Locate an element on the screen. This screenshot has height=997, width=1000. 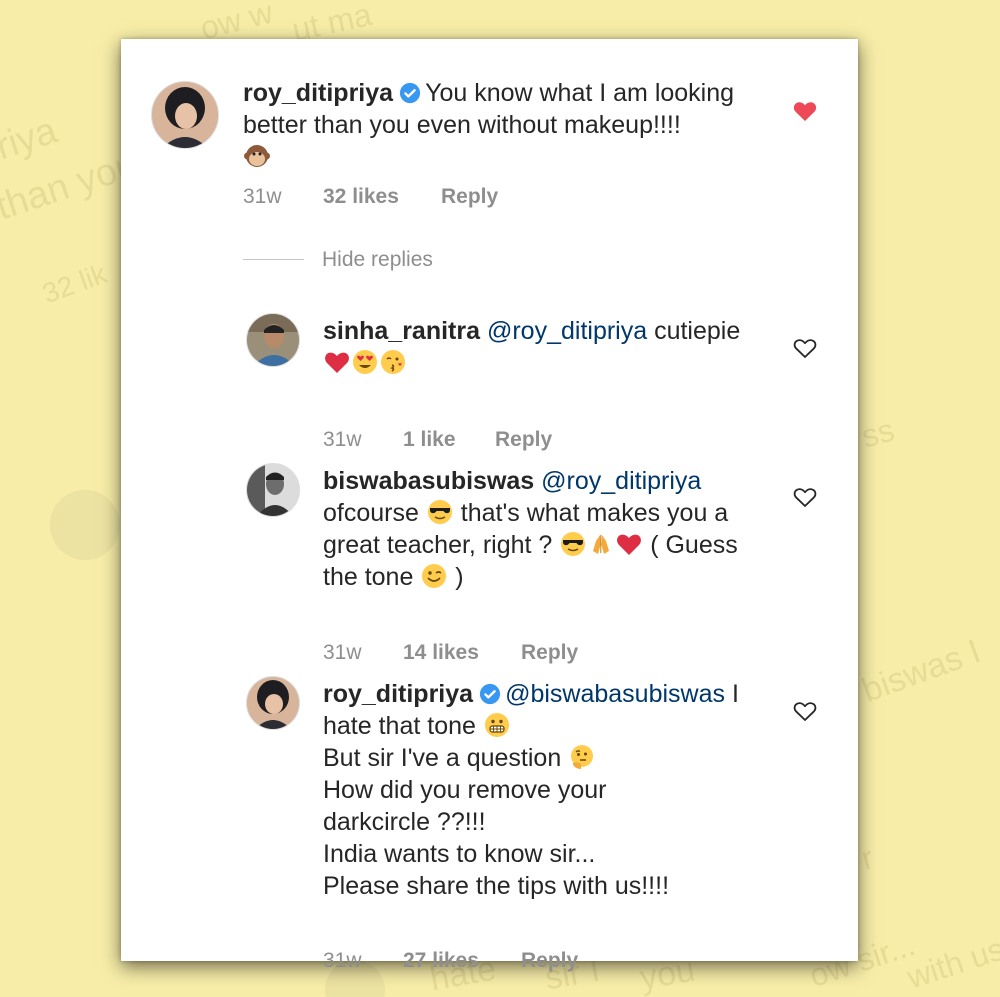
winking-face-emoji-icon is located at coordinates (434, 576).